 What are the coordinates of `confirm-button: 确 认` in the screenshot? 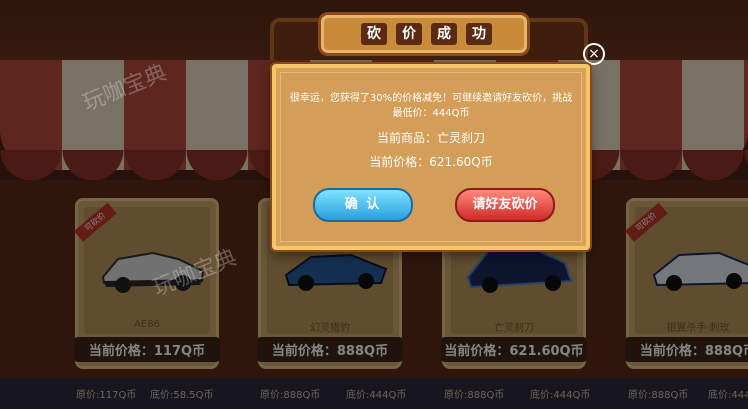 It's located at (363, 205).